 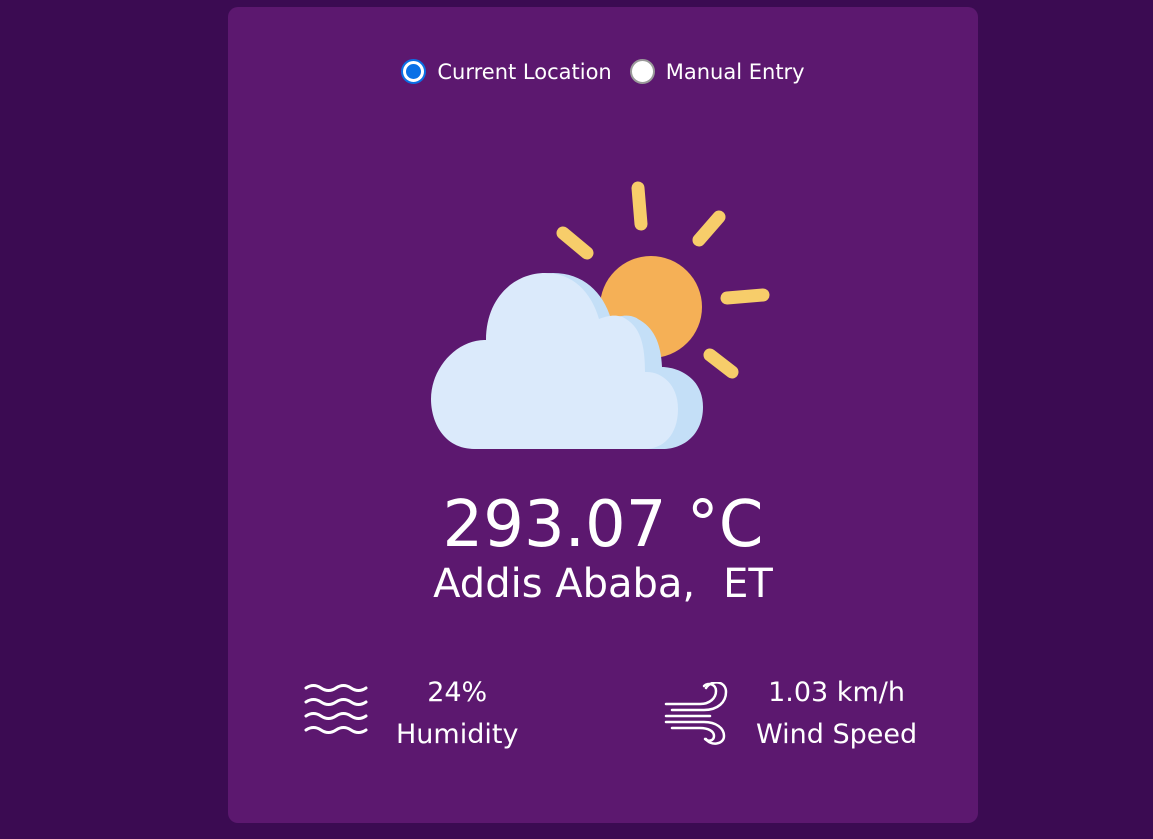 What do you see at coordinates (642, 71) in the screenshot?
I see `radio-unchecked-icon` at bounding box center [642, 71].